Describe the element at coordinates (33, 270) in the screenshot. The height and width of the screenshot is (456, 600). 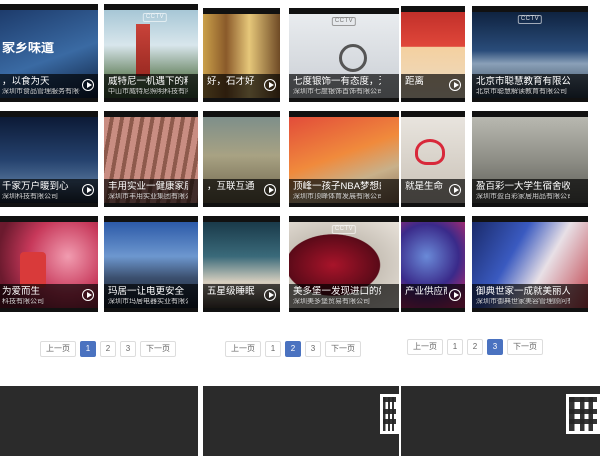
I see `jar-image` at that location.